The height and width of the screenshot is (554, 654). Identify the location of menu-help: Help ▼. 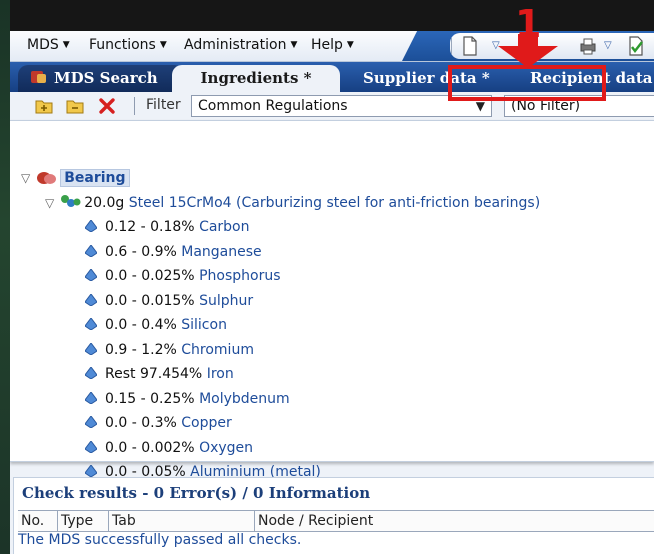
(332, 45).